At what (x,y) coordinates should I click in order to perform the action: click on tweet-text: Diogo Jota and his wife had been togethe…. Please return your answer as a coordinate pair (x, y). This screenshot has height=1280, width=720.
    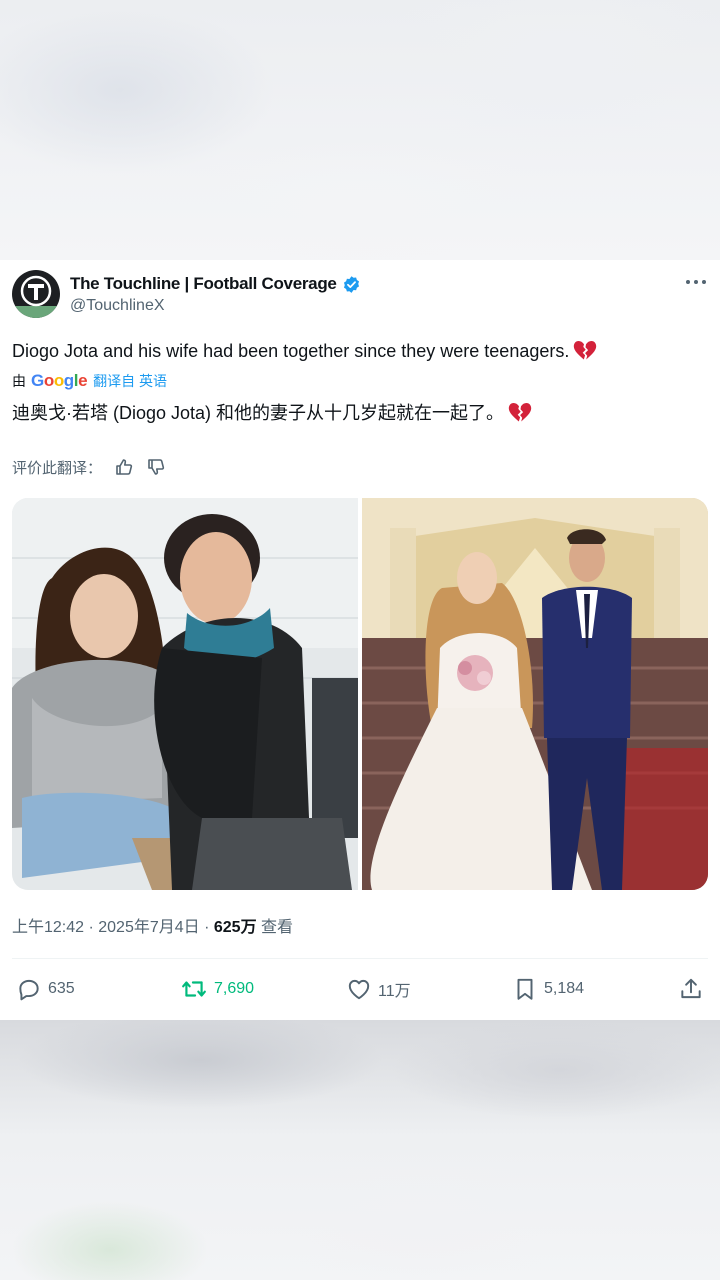
    Looking at the image, I should click on (304, 351).